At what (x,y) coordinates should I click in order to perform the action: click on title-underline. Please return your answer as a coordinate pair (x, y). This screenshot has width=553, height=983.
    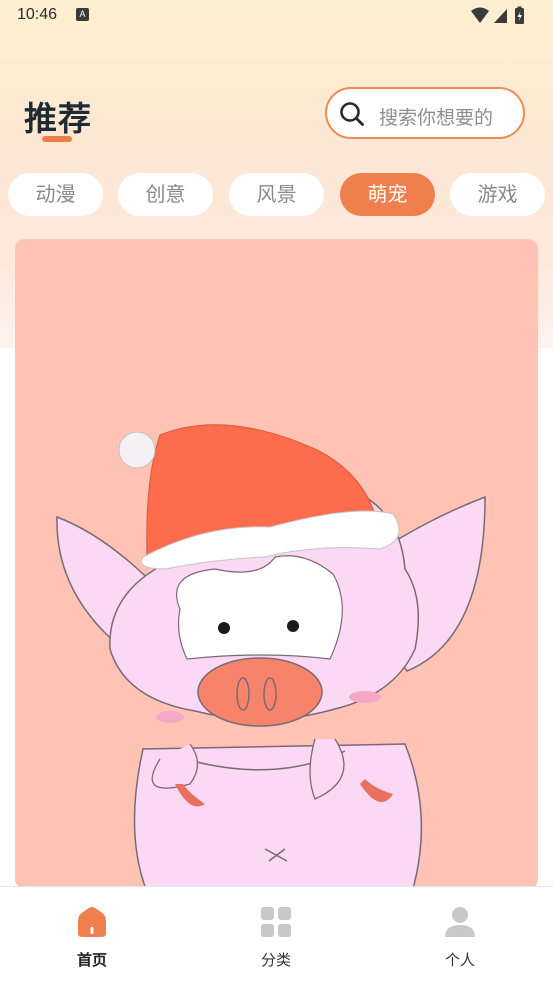
    Looking at the image, I should click on (57, 139).